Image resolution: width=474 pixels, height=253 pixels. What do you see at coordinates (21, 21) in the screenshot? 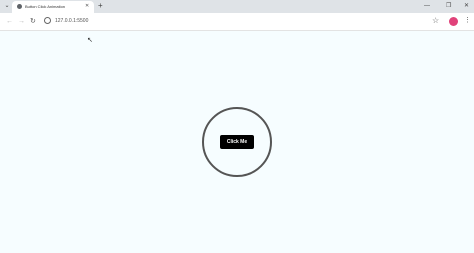
I see `arrow-right-icon: →` at bounding box center [21, 21].